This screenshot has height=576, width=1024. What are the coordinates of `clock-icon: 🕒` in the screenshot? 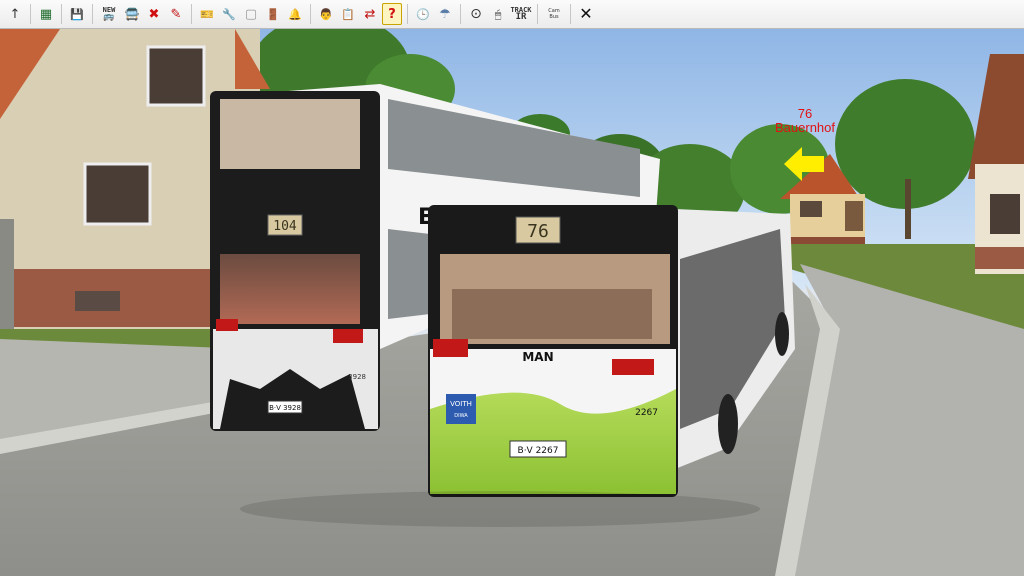 It's located at (423, 14).